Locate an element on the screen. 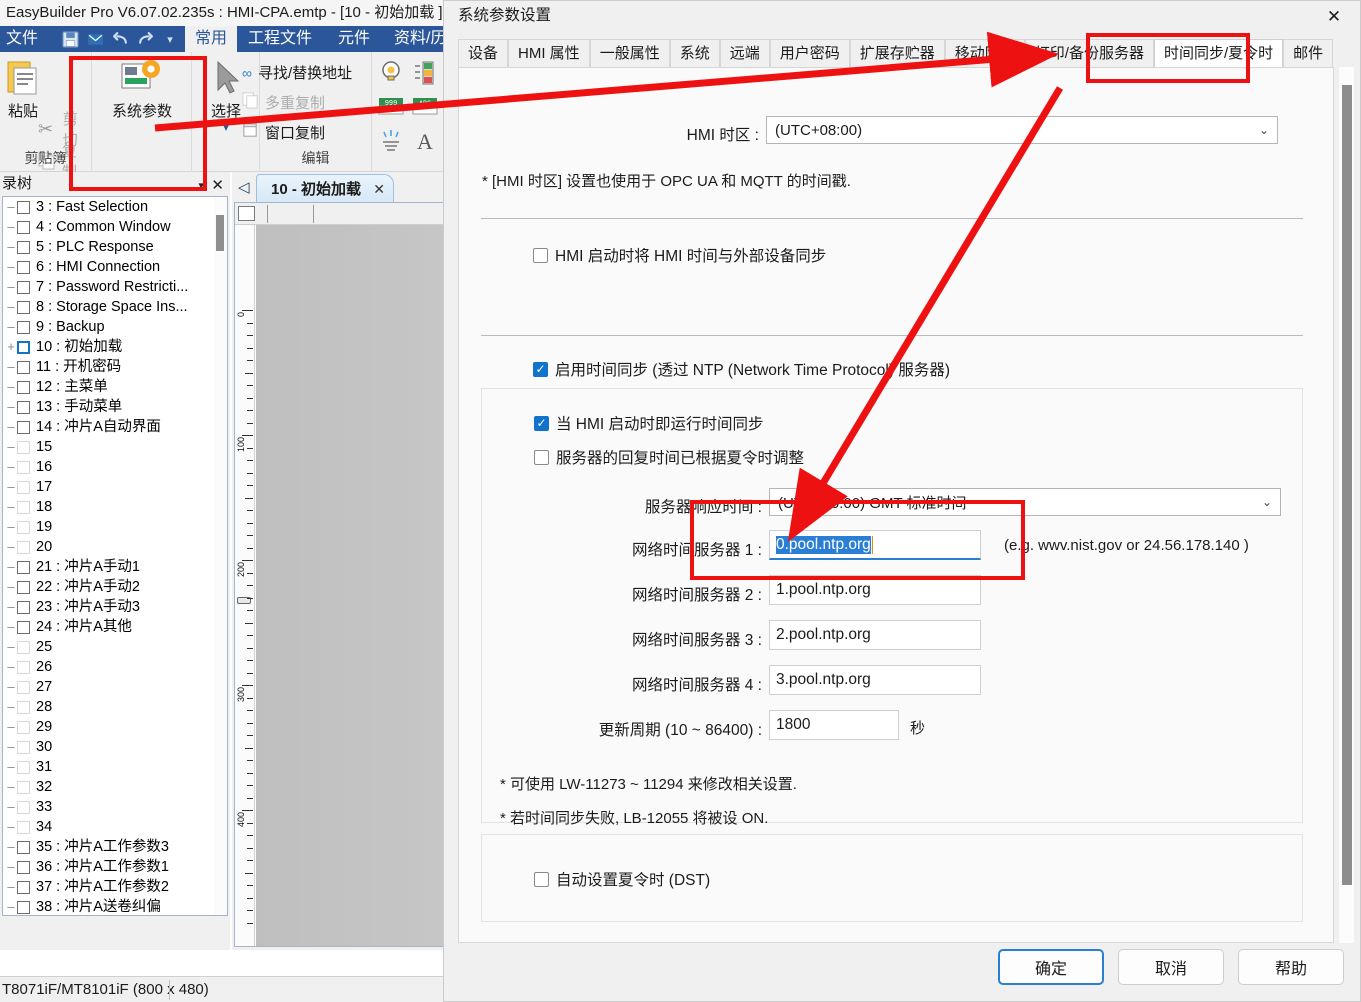 The image size is (1361, 1002). animation-icon is located at coordinates (393, 143).